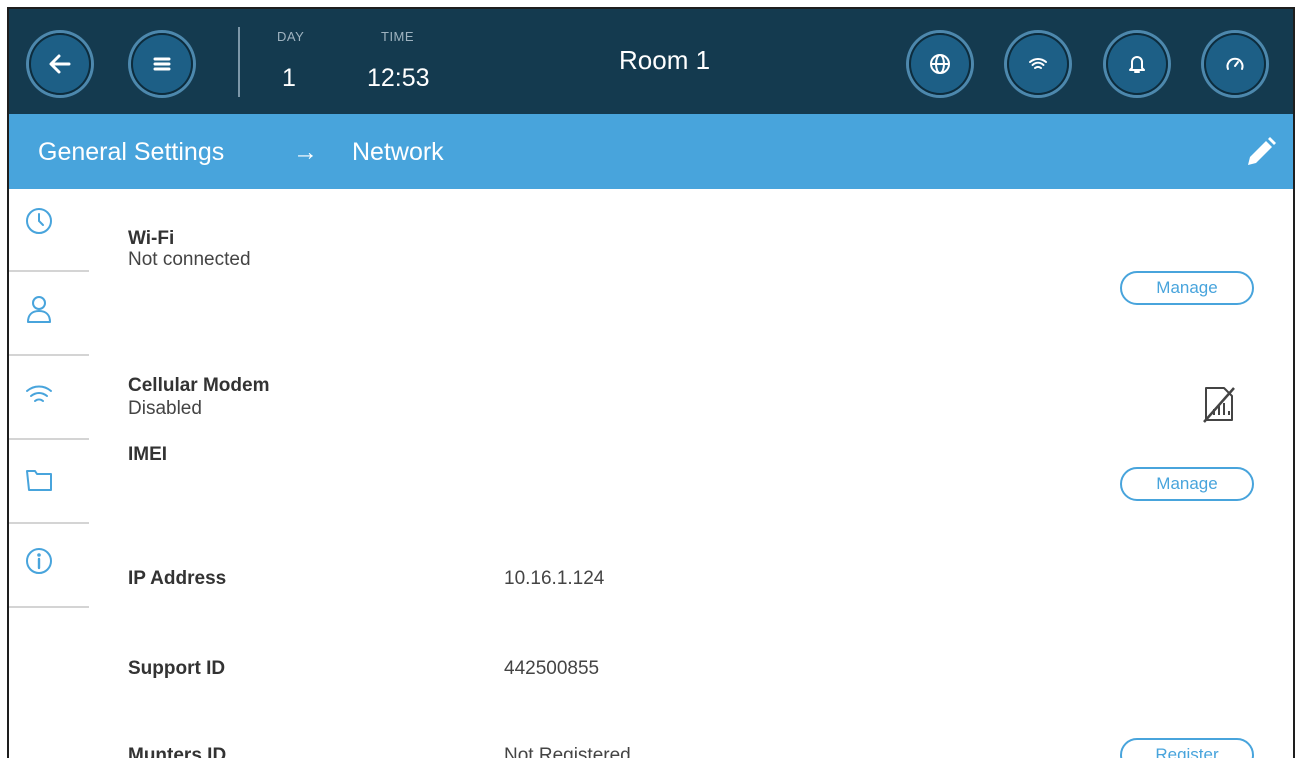  Describe the element at coordinates (39, 221) in the screenshot. I see `clock-icon` at that location.